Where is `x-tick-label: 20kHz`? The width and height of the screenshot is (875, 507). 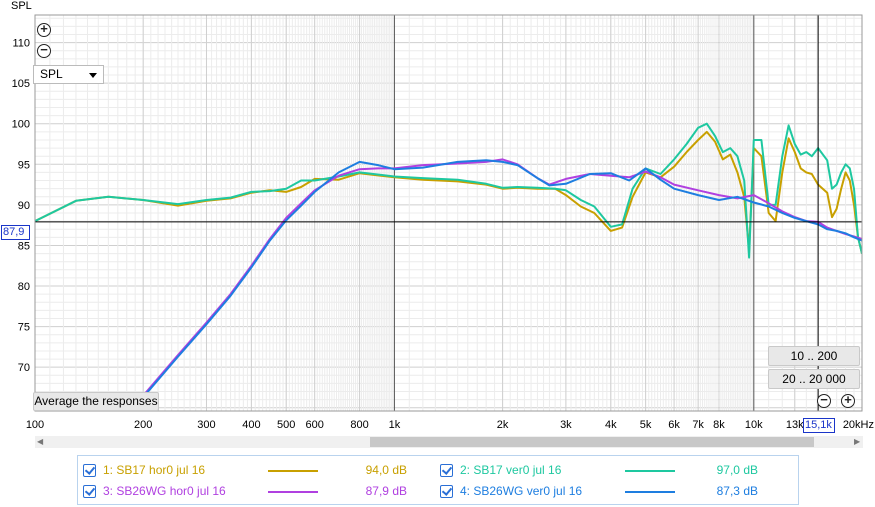
x-tick-label: 20kHz is located at coordinates (858, 425).